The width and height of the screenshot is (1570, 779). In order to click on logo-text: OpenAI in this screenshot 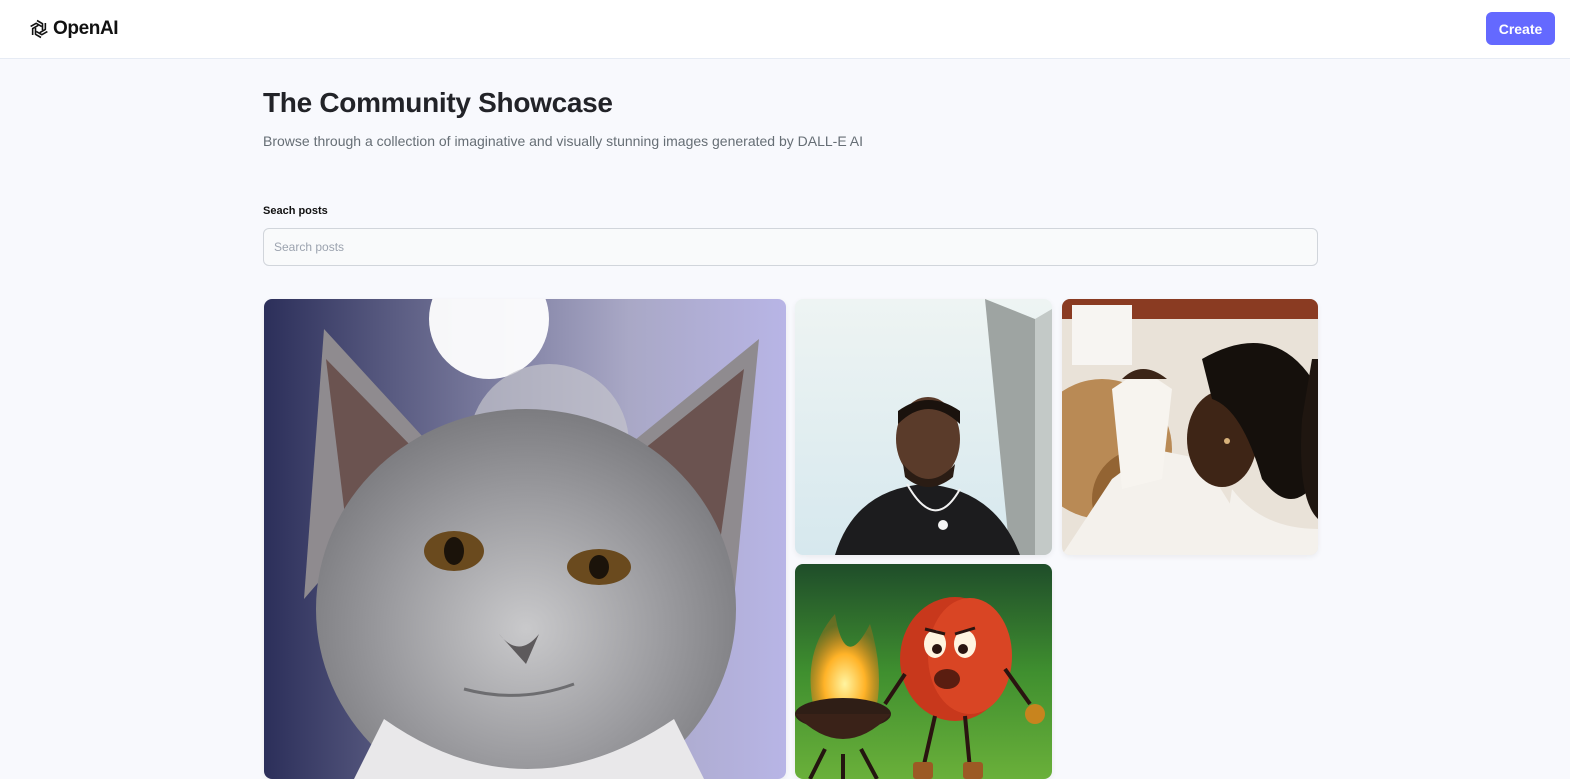, I will do `click(86, 28)`.